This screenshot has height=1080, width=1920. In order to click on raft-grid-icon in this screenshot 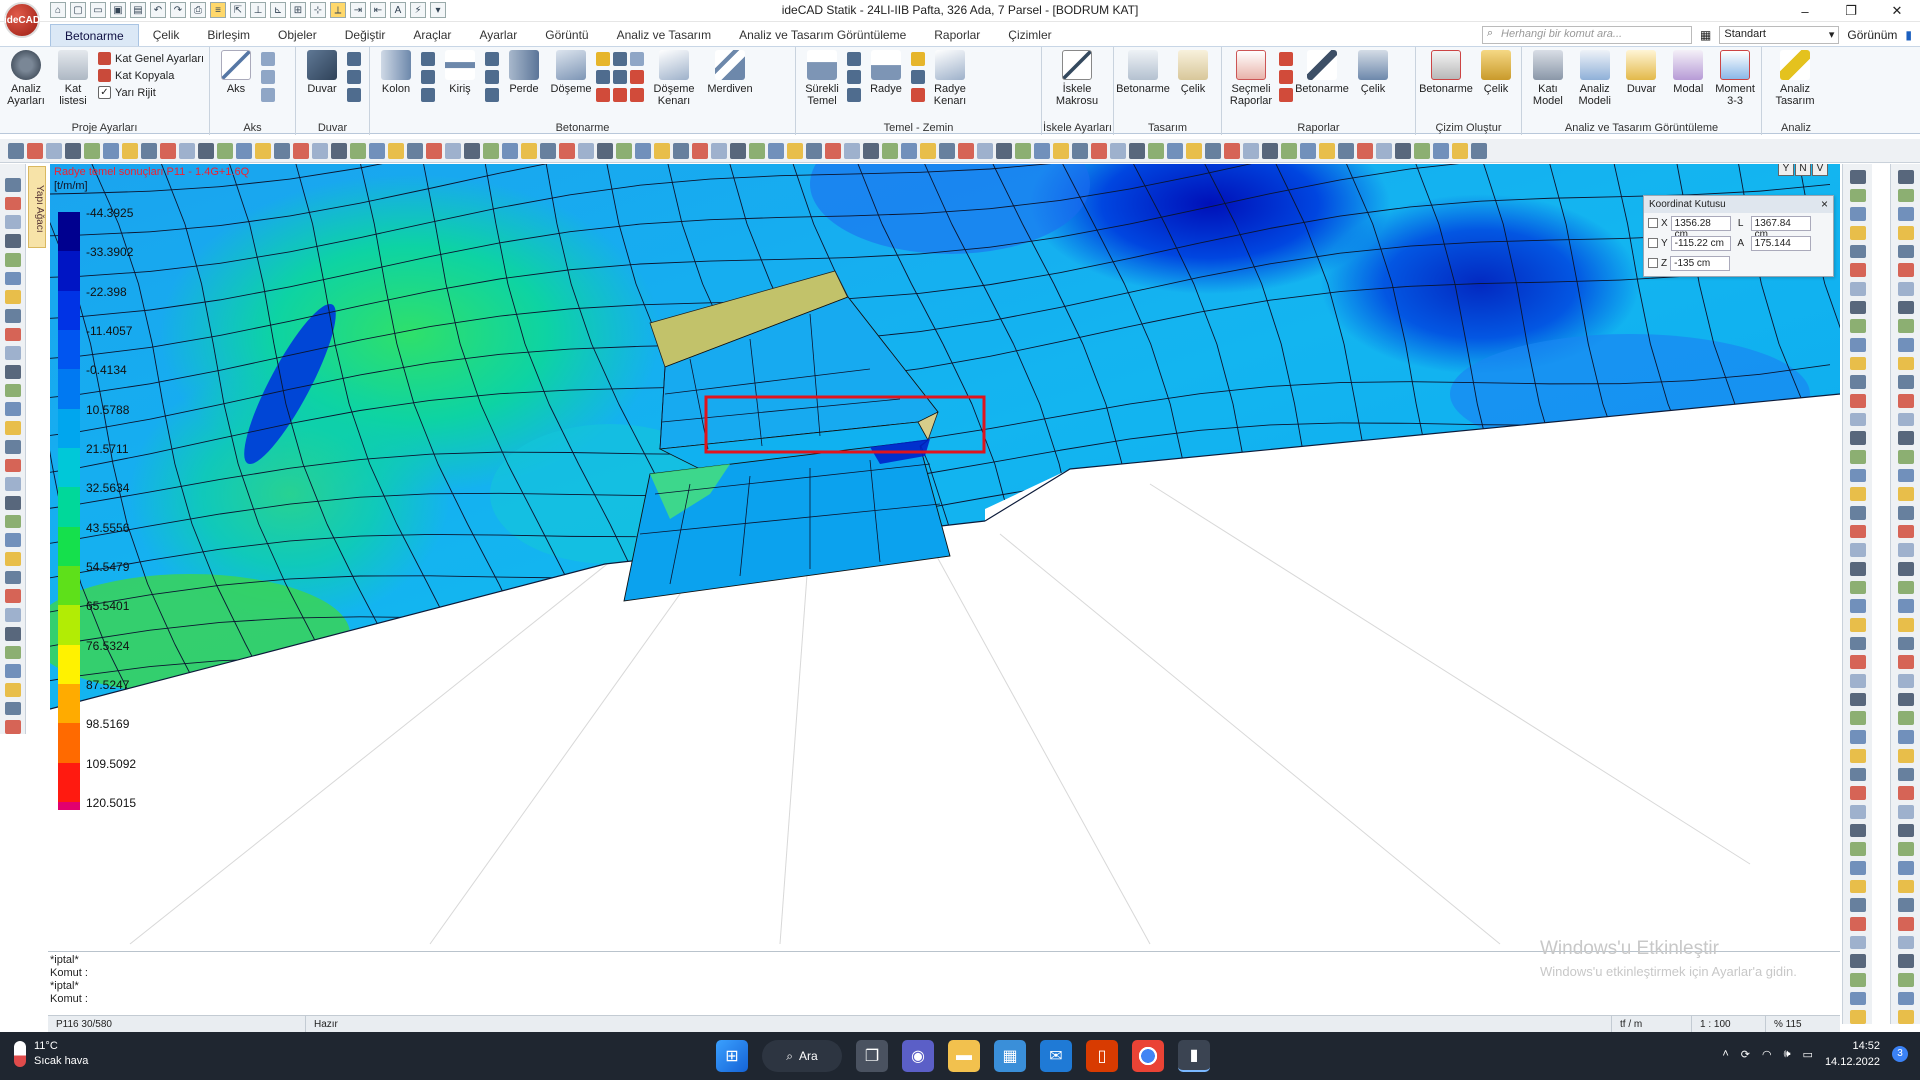, I will do `click(918, 77)`.